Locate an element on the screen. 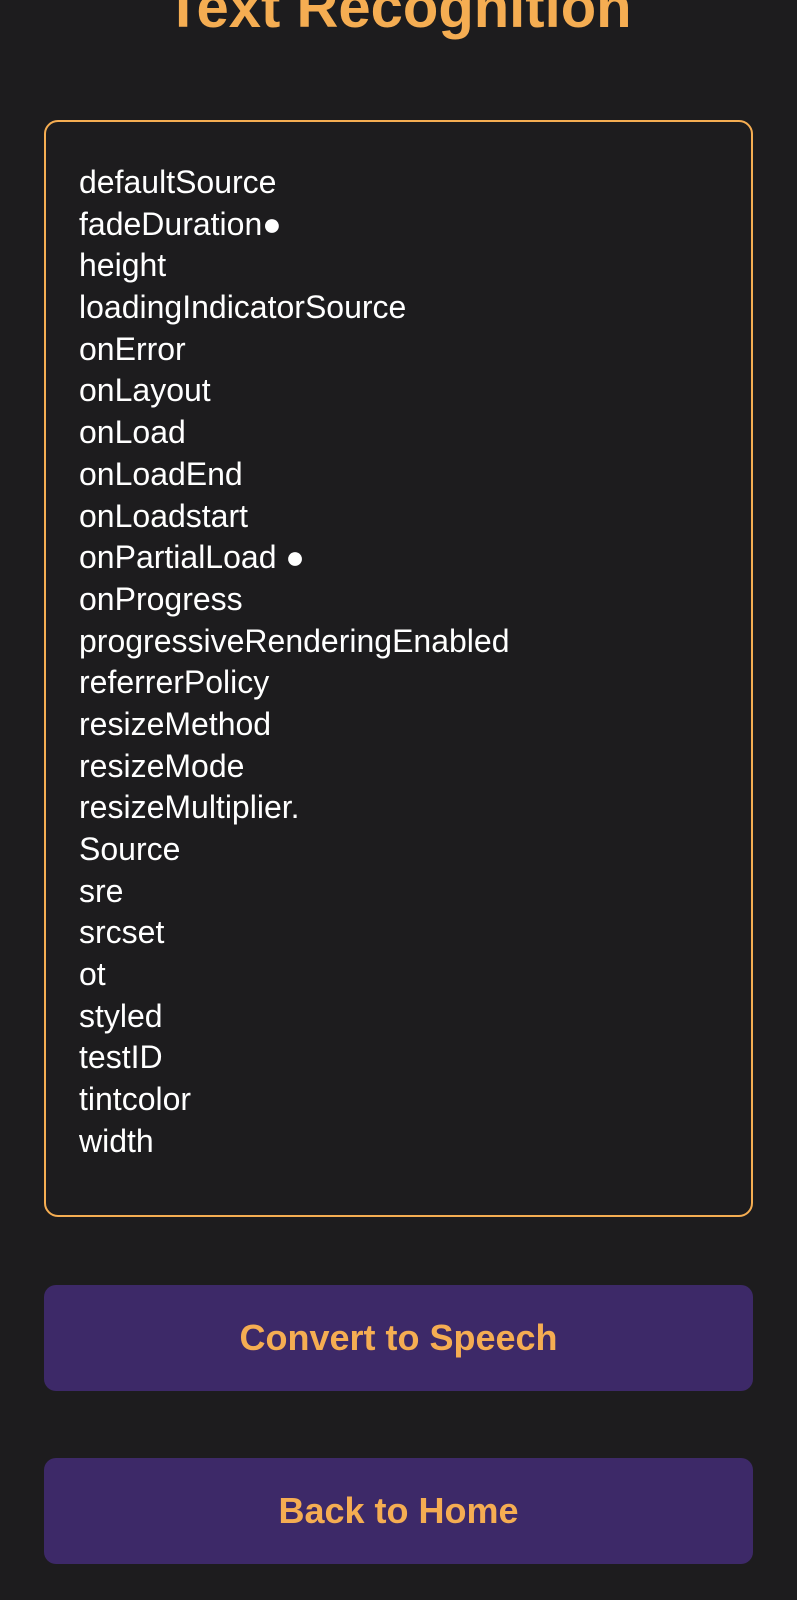 This screenshot has height=1600, width=797. recognized-line: ot is located at coordinates (92, 974).